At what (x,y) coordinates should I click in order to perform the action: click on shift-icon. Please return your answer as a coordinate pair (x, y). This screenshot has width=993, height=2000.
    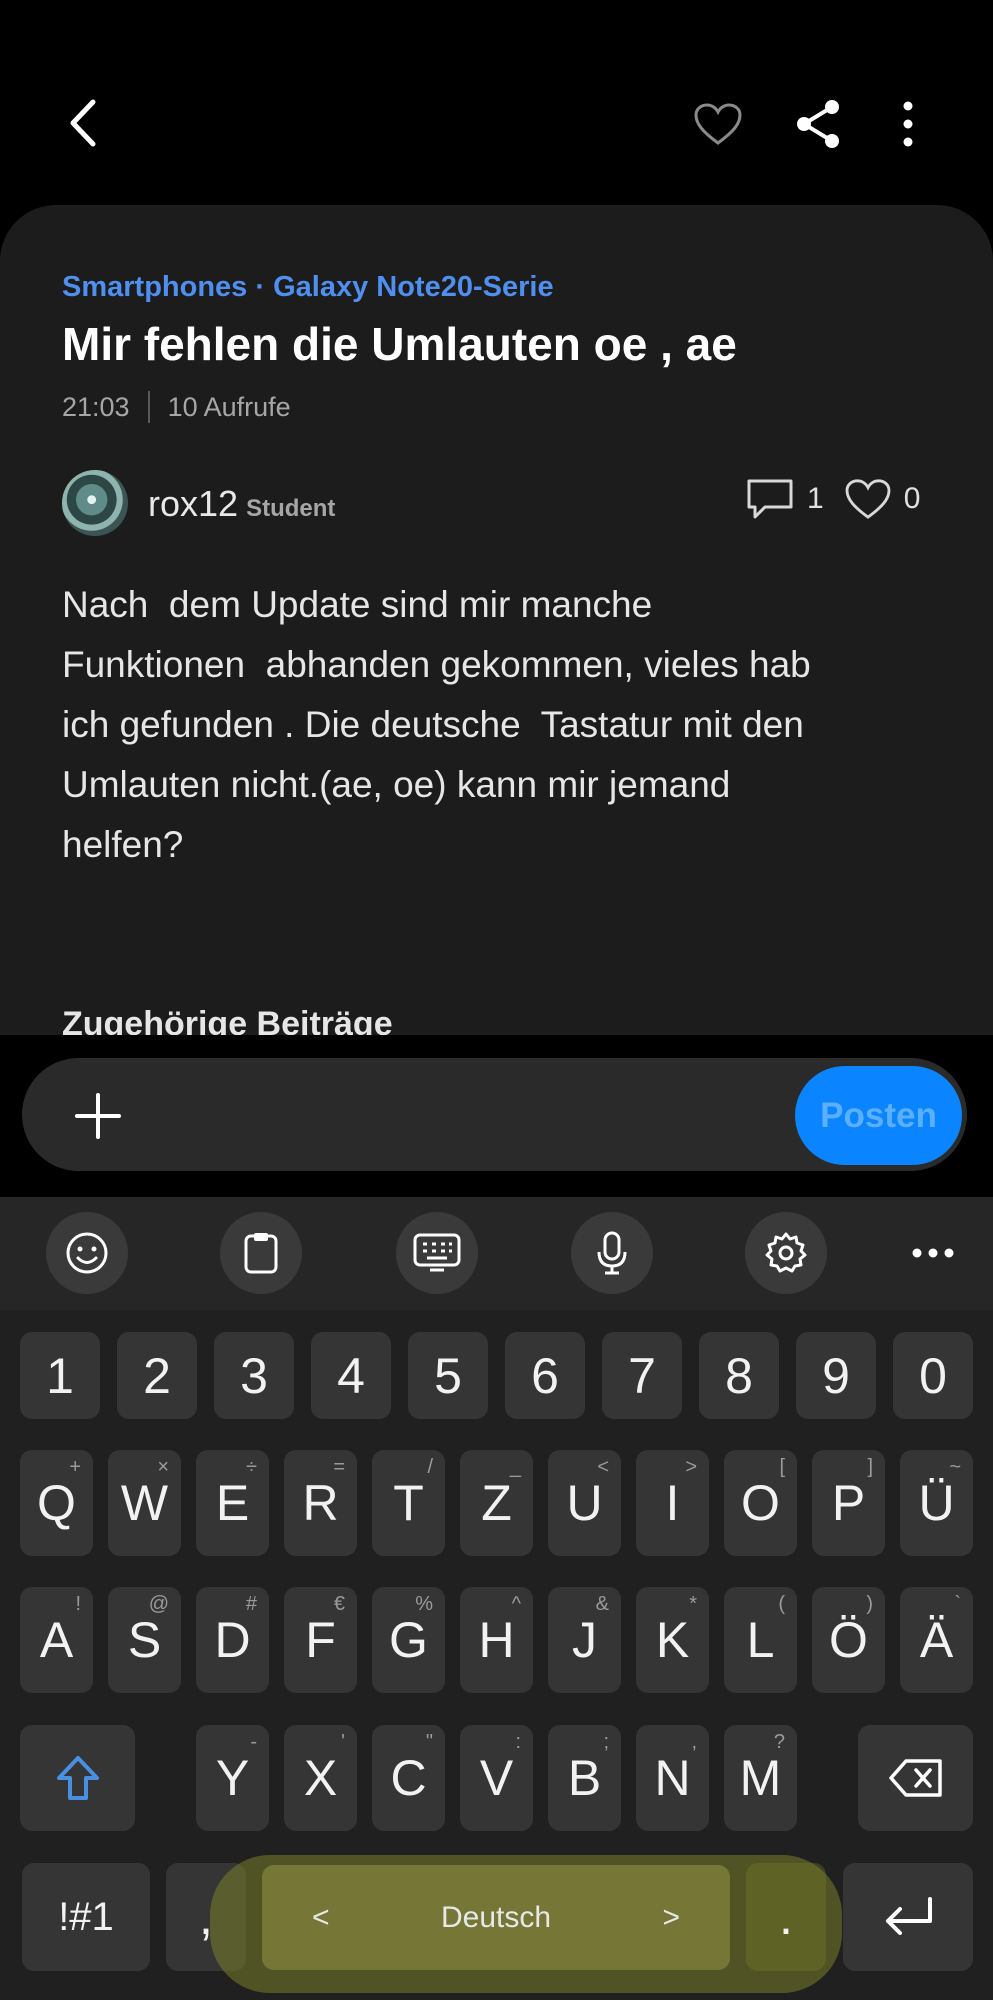
    Looking at the image, I should click on (77, 1778).